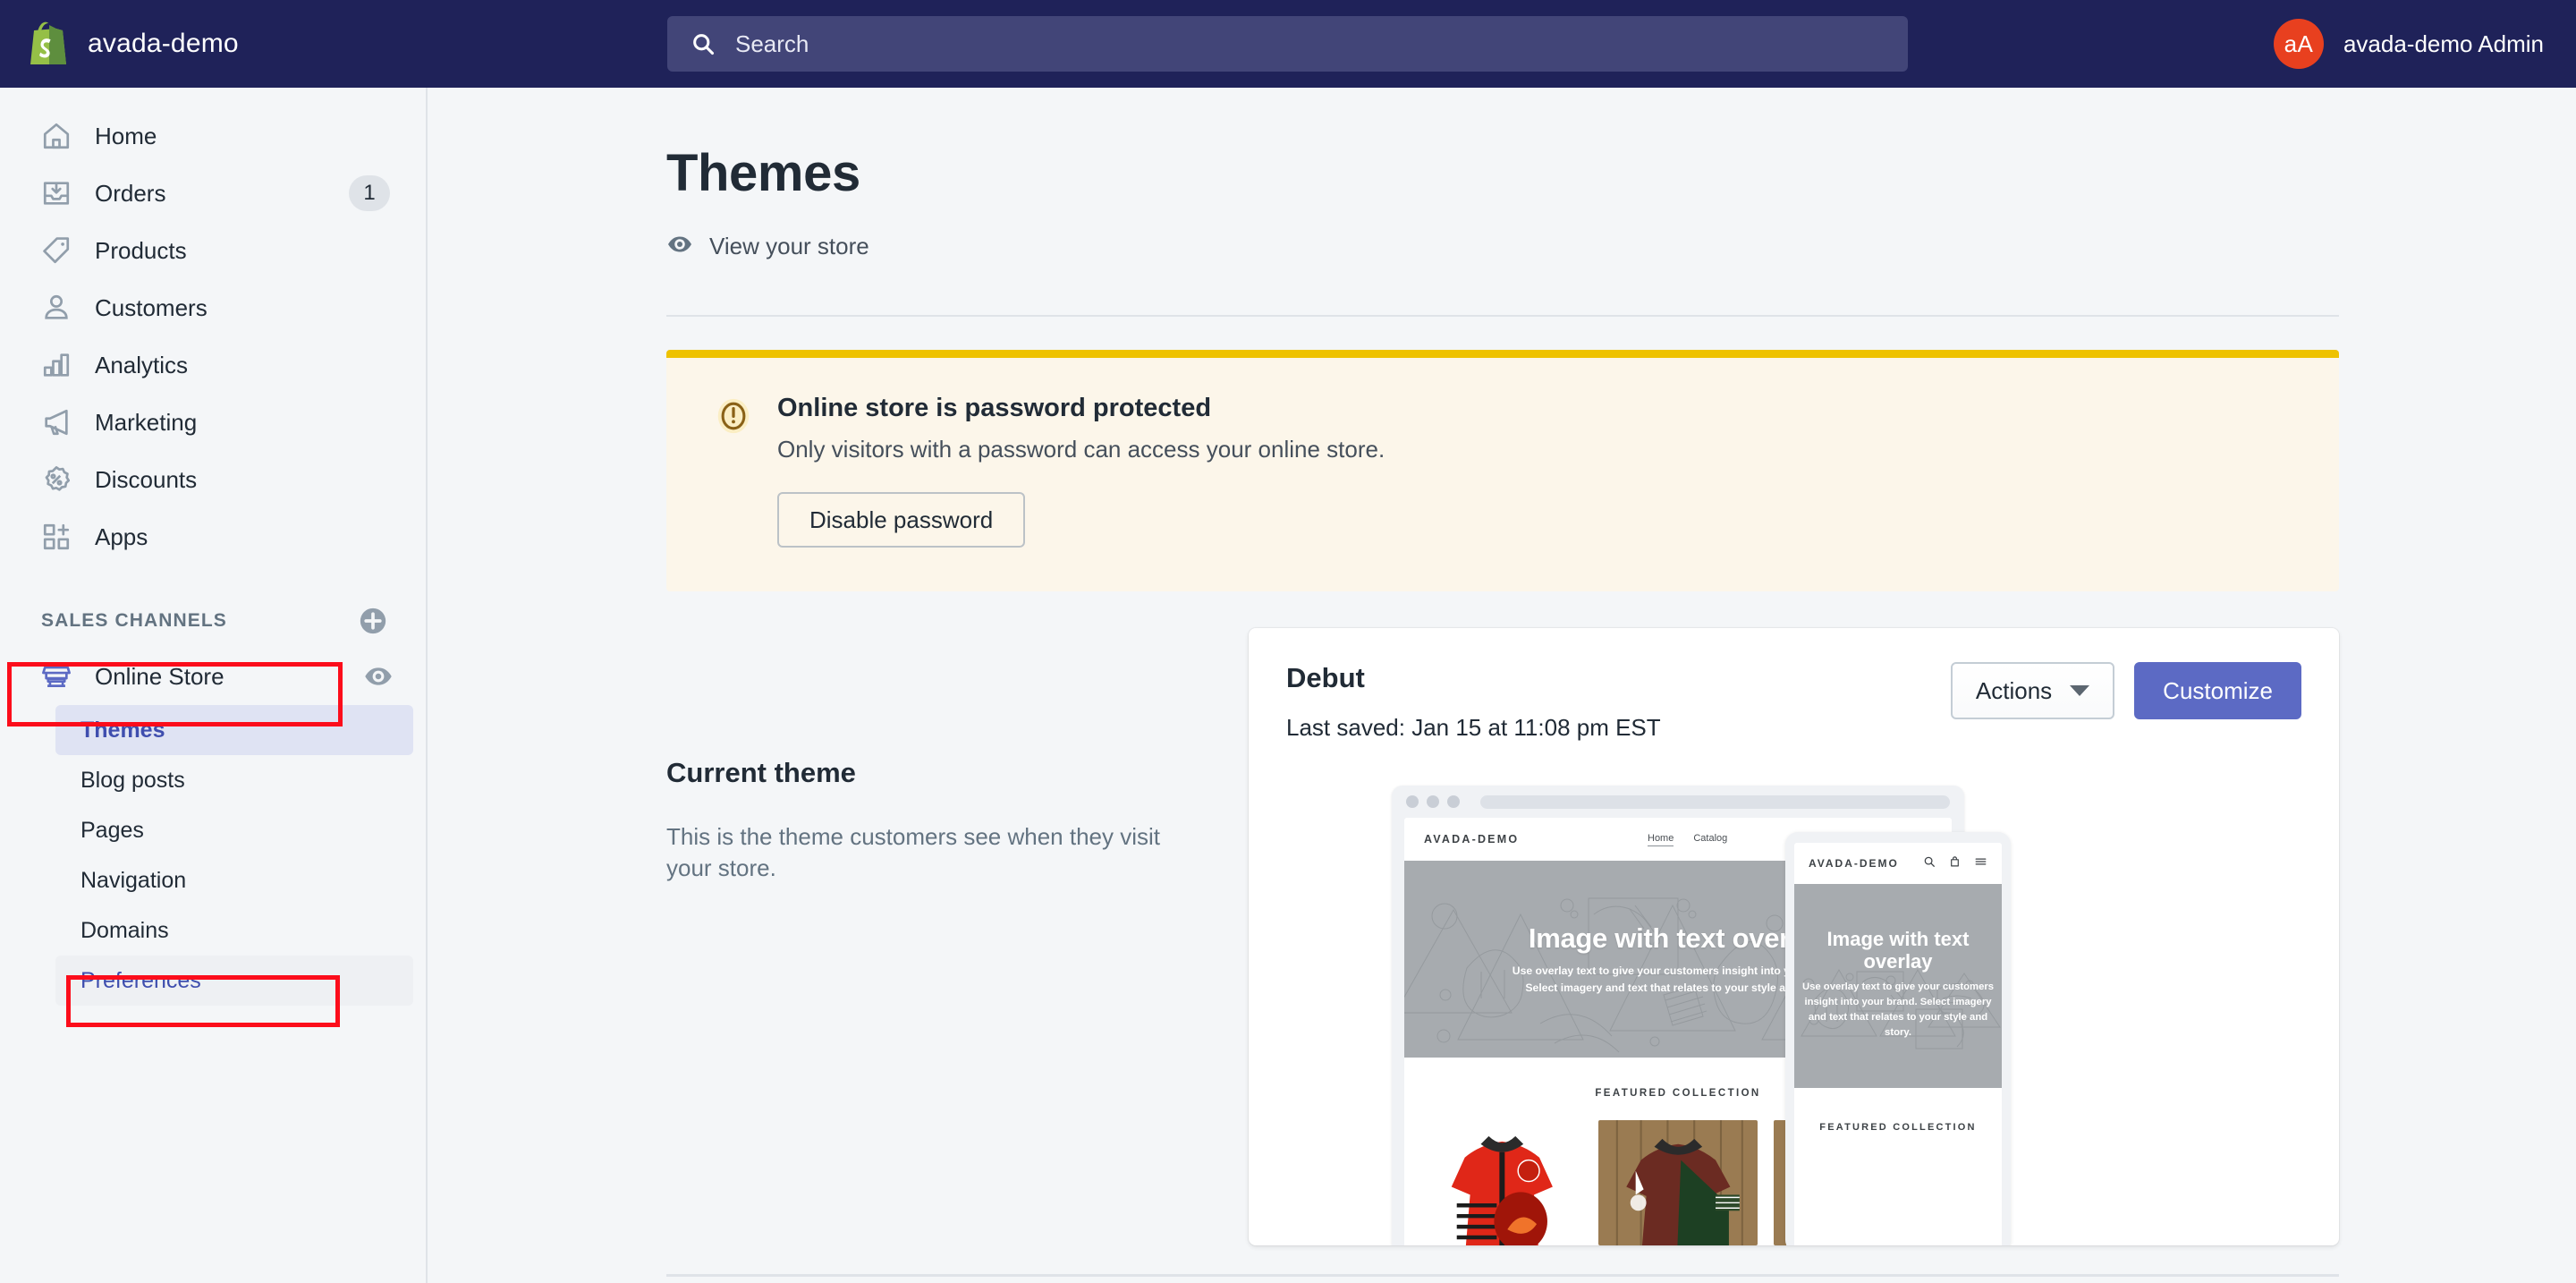  What do you see at coordinates (163, 43) in the screenshot?
I see `store-name: avada-demo` at bounding box center [163, 43].